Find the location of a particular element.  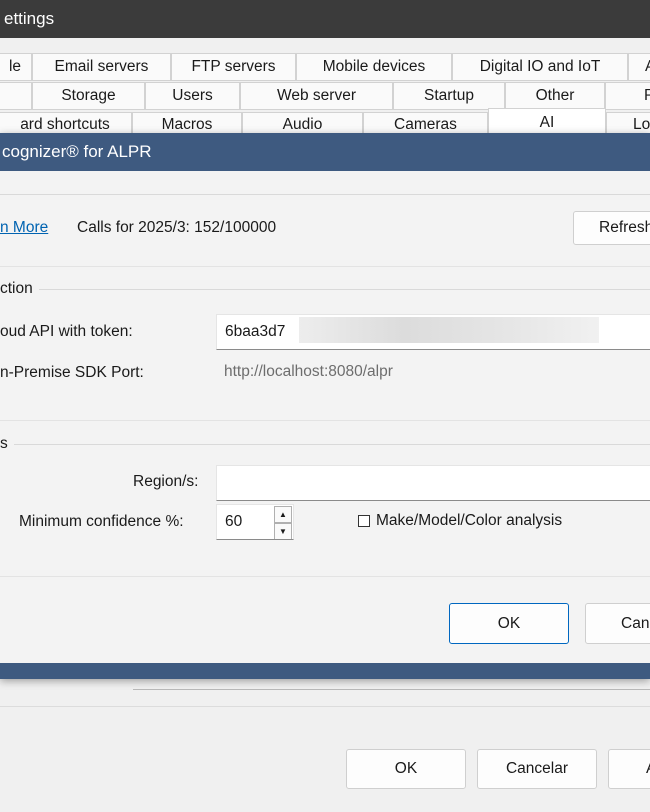

min-confidence-stepper: 60 ▲ ▼ is located at coordinates (255, 522).